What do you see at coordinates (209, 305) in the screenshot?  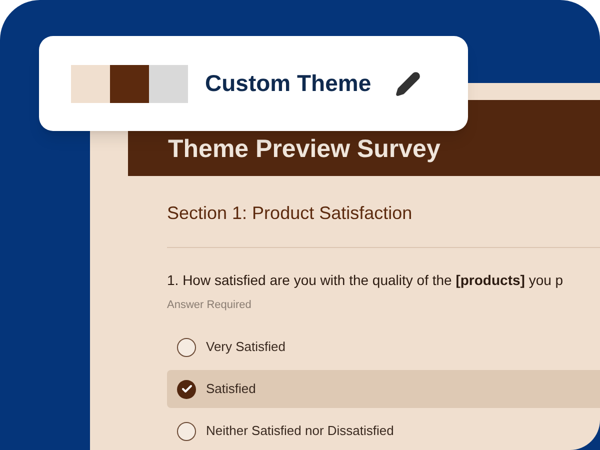 I see `answer-required-note: Answer Required` at bounding box center [209, 305].